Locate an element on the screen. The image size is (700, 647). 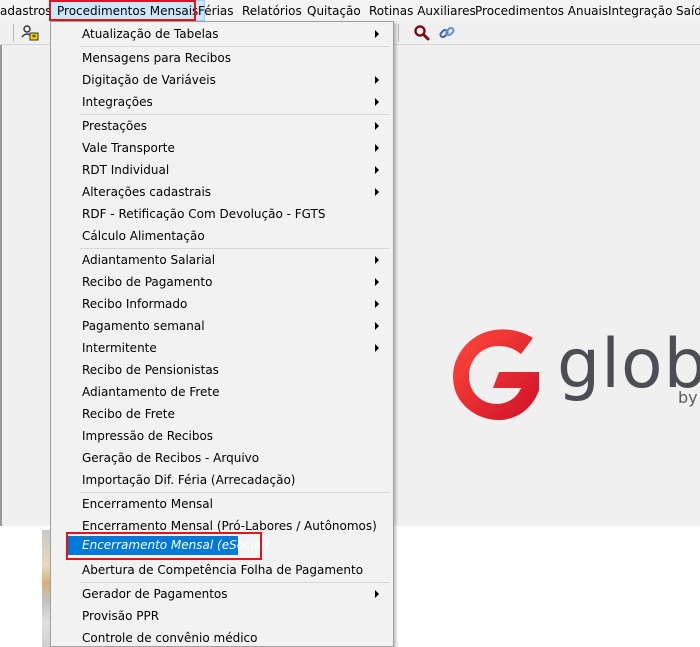
menu-item-pagamento-semanal: Pagamento semanal is located at coordinates (222, 326).